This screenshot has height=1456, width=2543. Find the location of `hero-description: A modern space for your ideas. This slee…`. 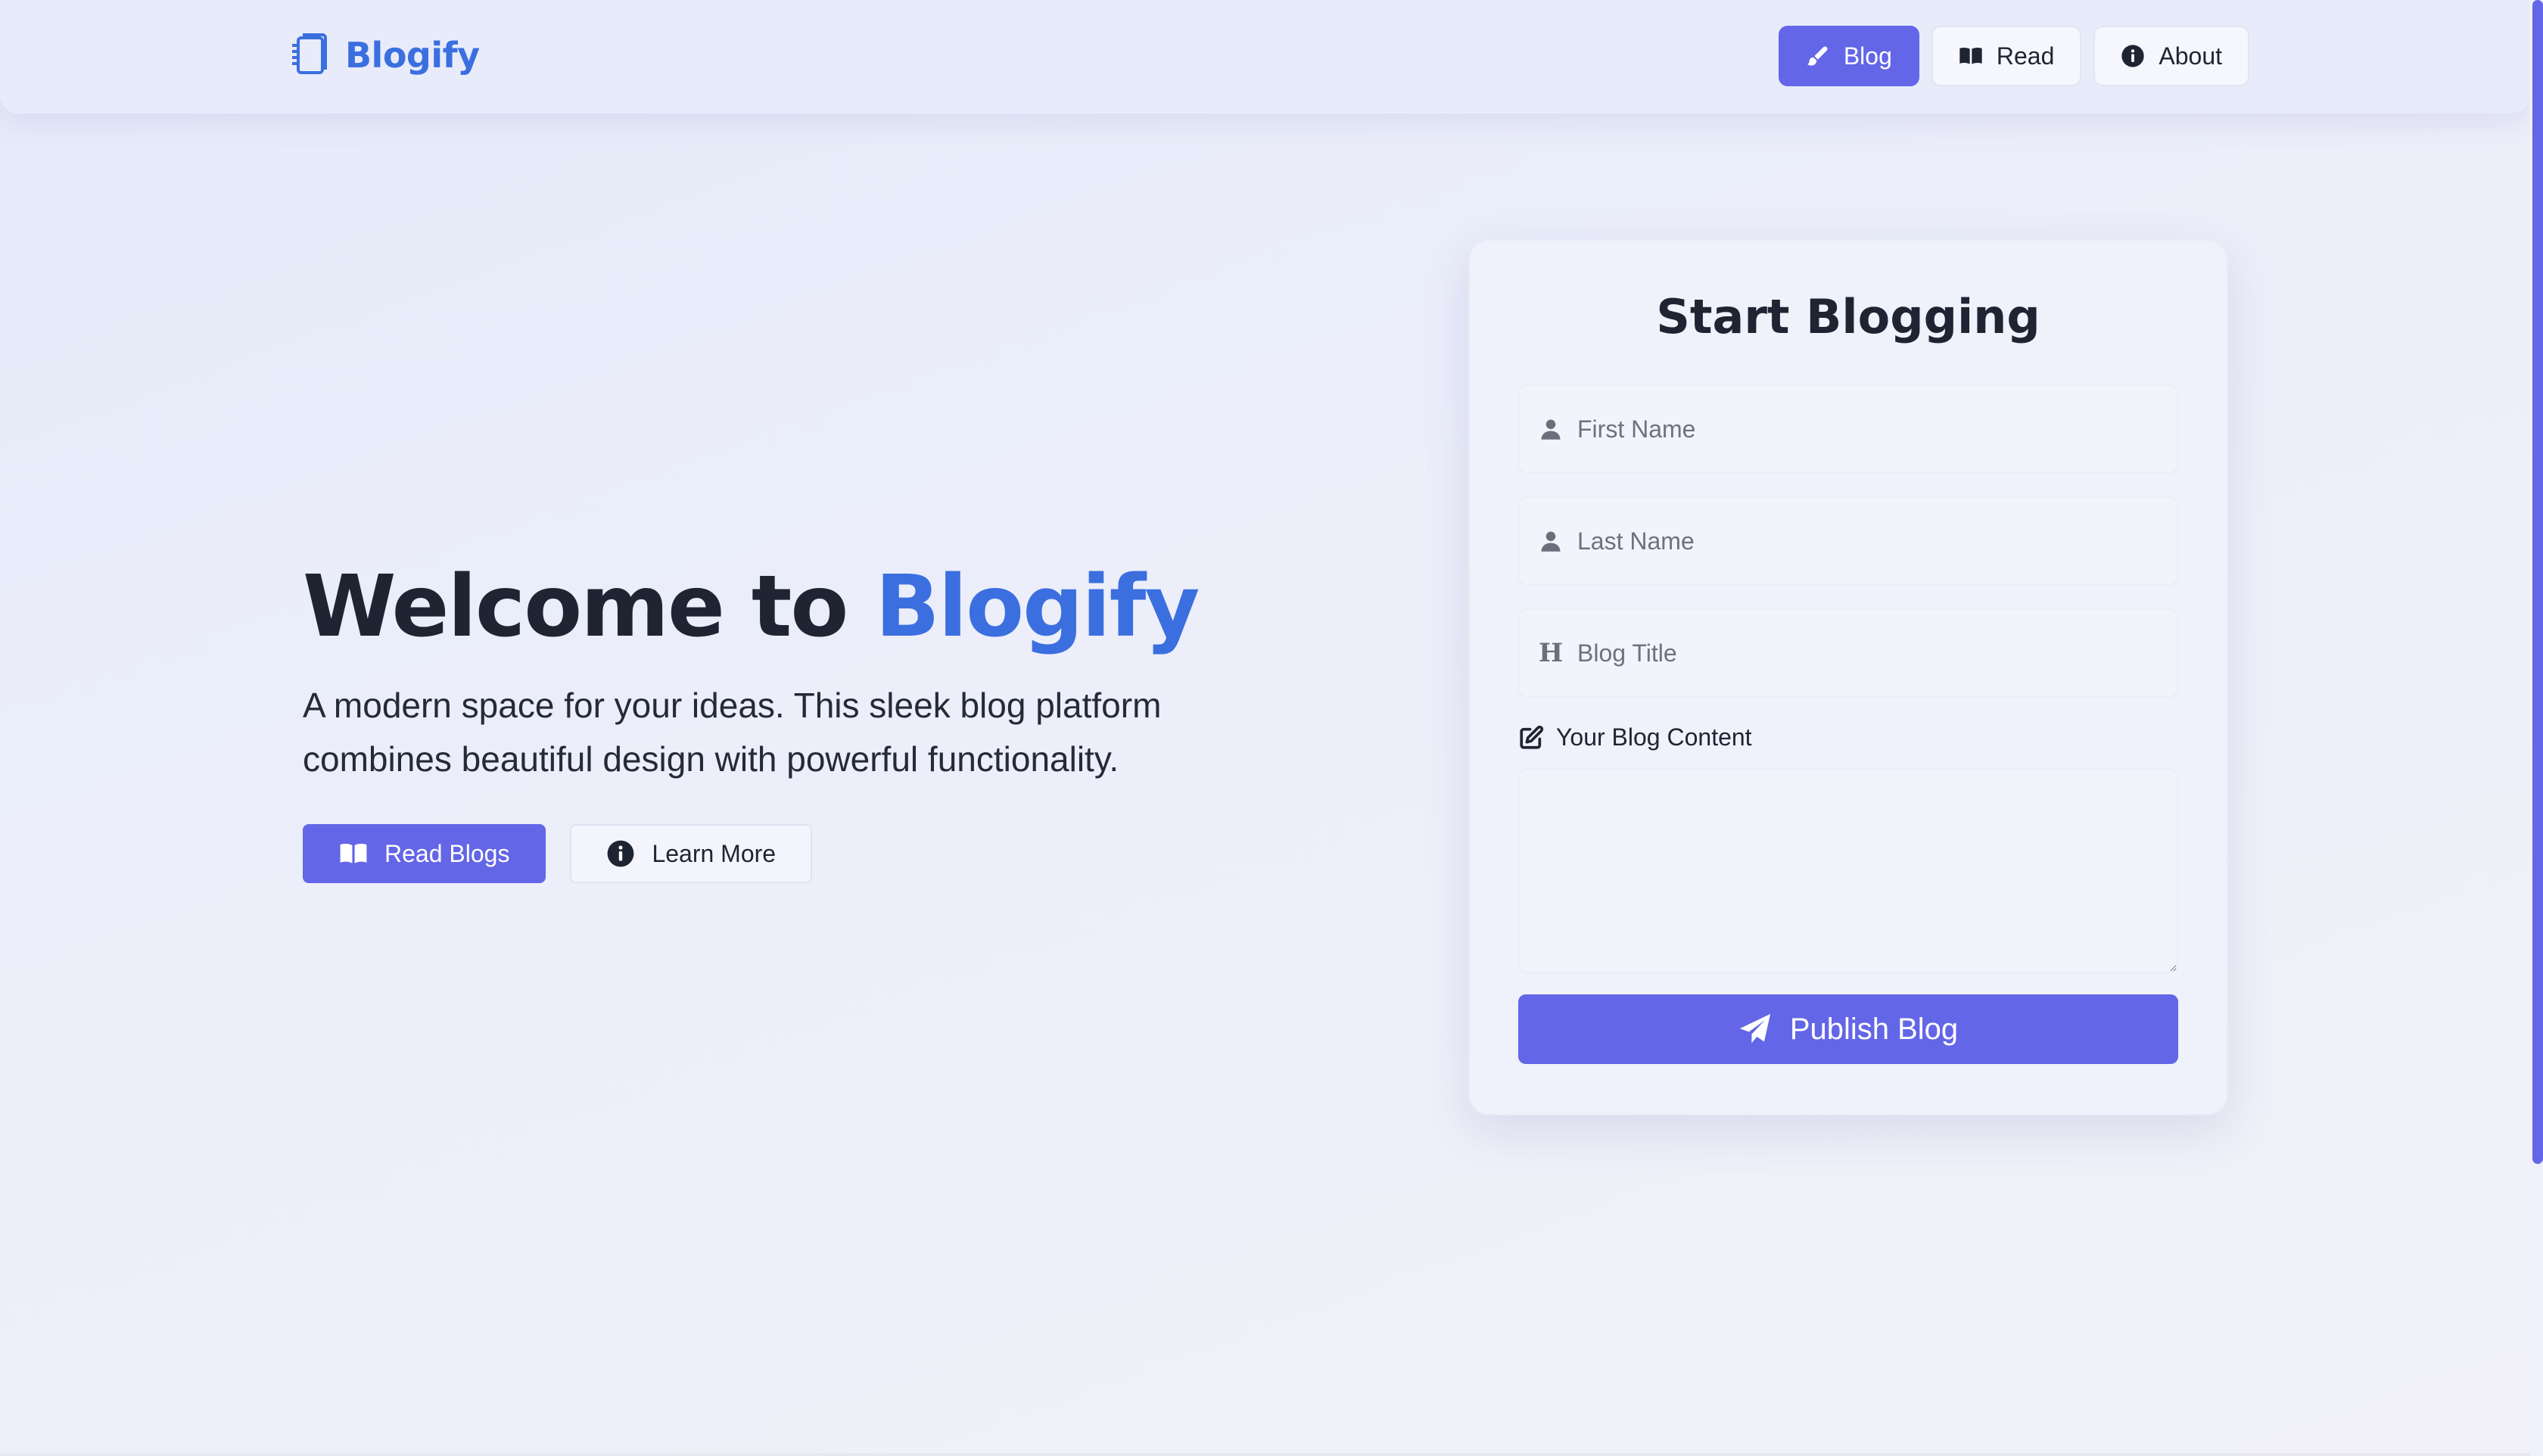

hero-description: A modern space for your ideas. This slee… is located at coordinates (732, 732).